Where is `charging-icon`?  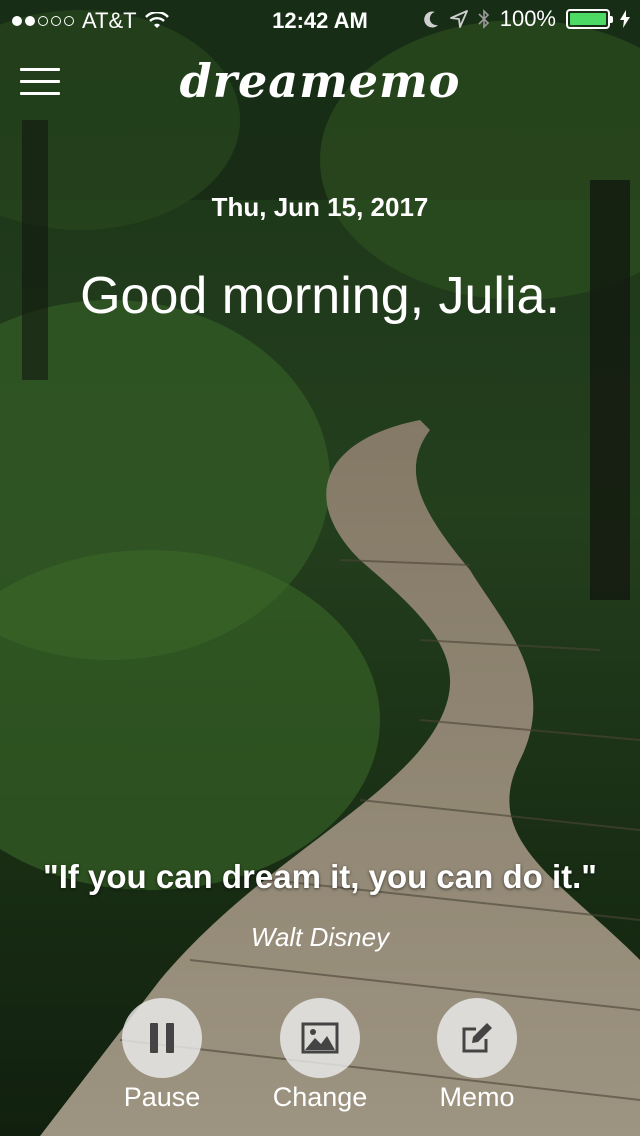 charging-icon is located at coordinates (625, 19).